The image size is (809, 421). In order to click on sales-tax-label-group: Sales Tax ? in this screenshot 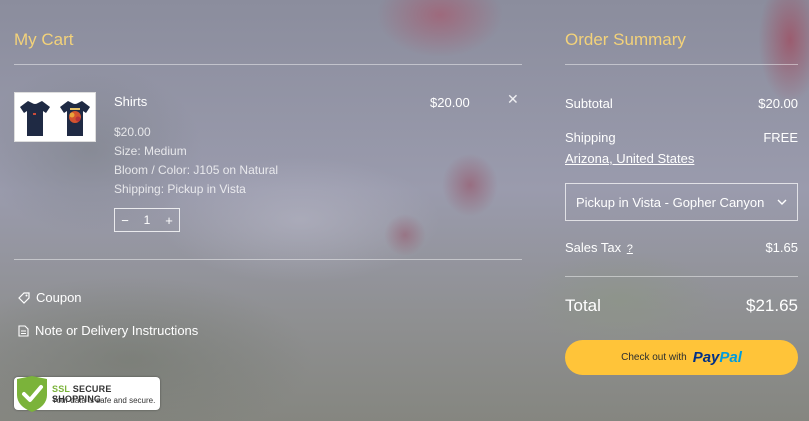, I will do `click(599, 247)`.